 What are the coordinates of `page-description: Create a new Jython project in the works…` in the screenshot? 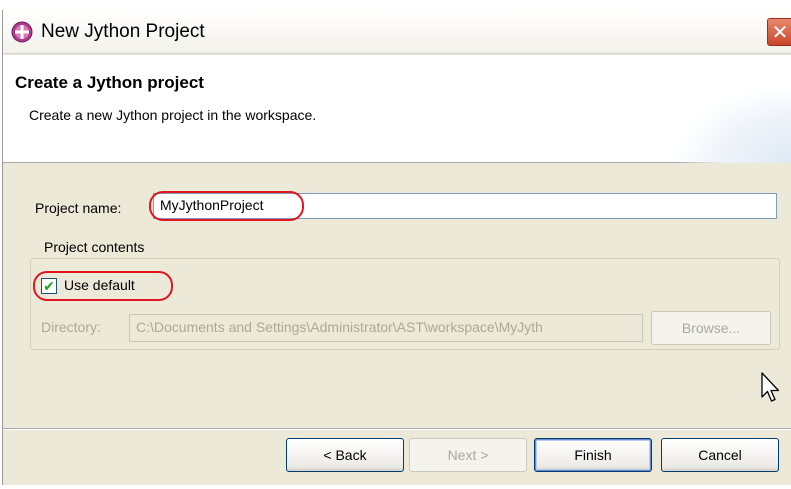 It's located at (173, 115).